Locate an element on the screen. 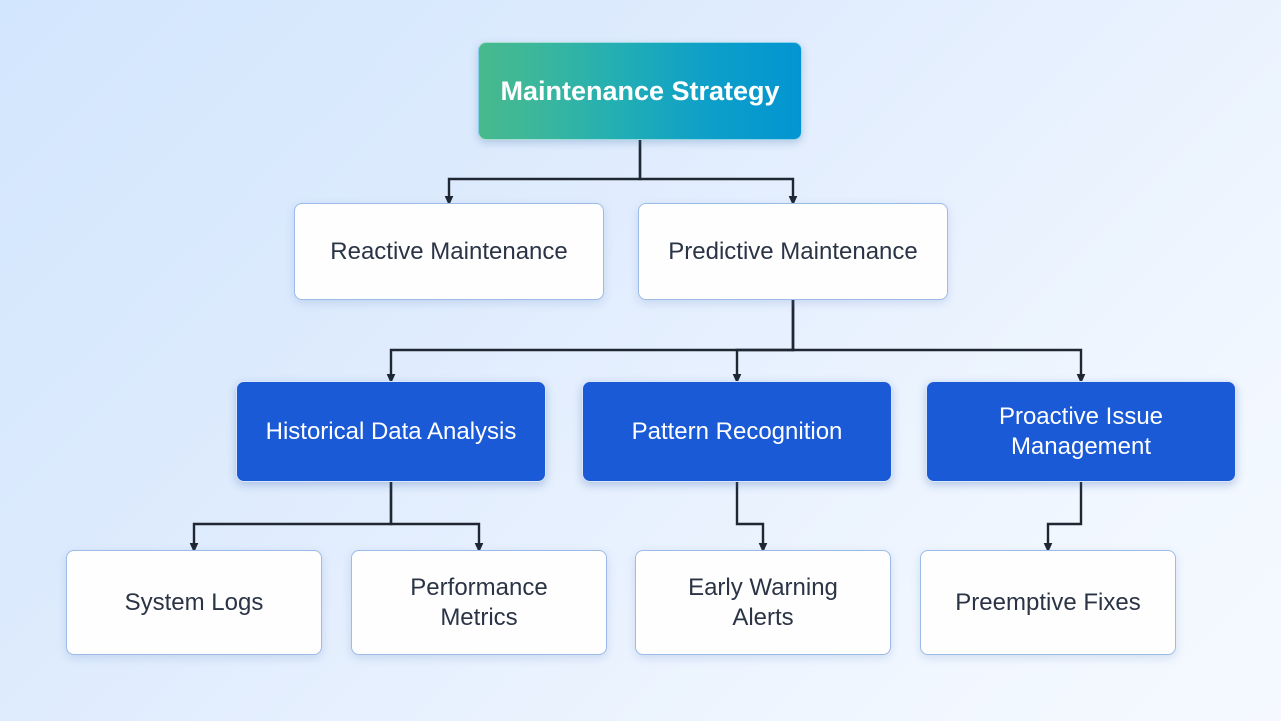 Image resolution: width=1281 pixels, height=721 pixels. node-label: Historical Data Analysis is located at coordinates (391, 431).